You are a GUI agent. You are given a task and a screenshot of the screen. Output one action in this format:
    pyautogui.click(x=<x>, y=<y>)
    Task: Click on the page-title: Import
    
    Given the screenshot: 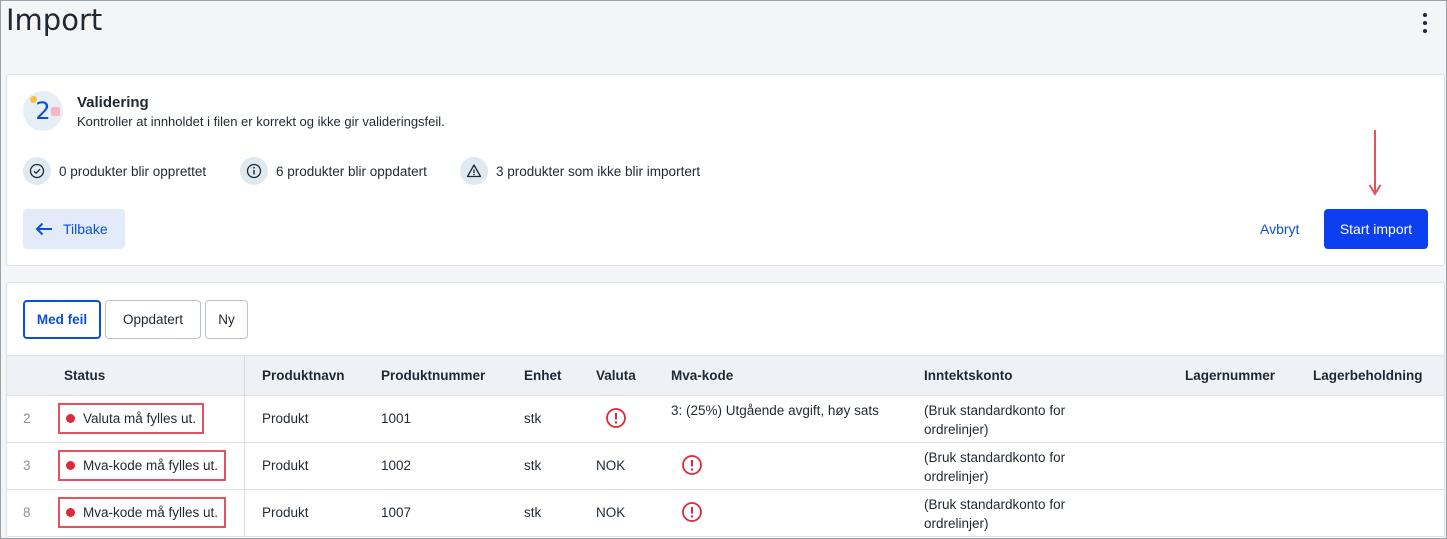 What is the action you would take?
    pyautogui.click(x=54, y=20)
    